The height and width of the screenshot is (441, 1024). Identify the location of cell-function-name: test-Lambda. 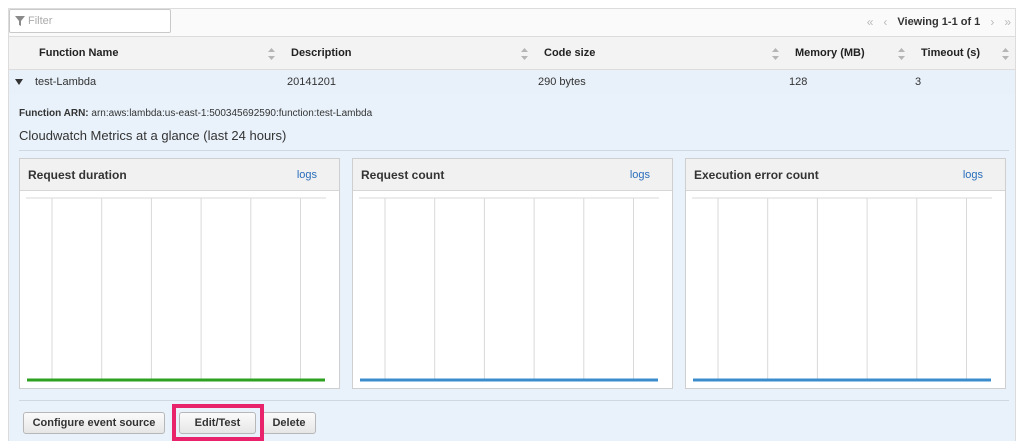
(66, 82).